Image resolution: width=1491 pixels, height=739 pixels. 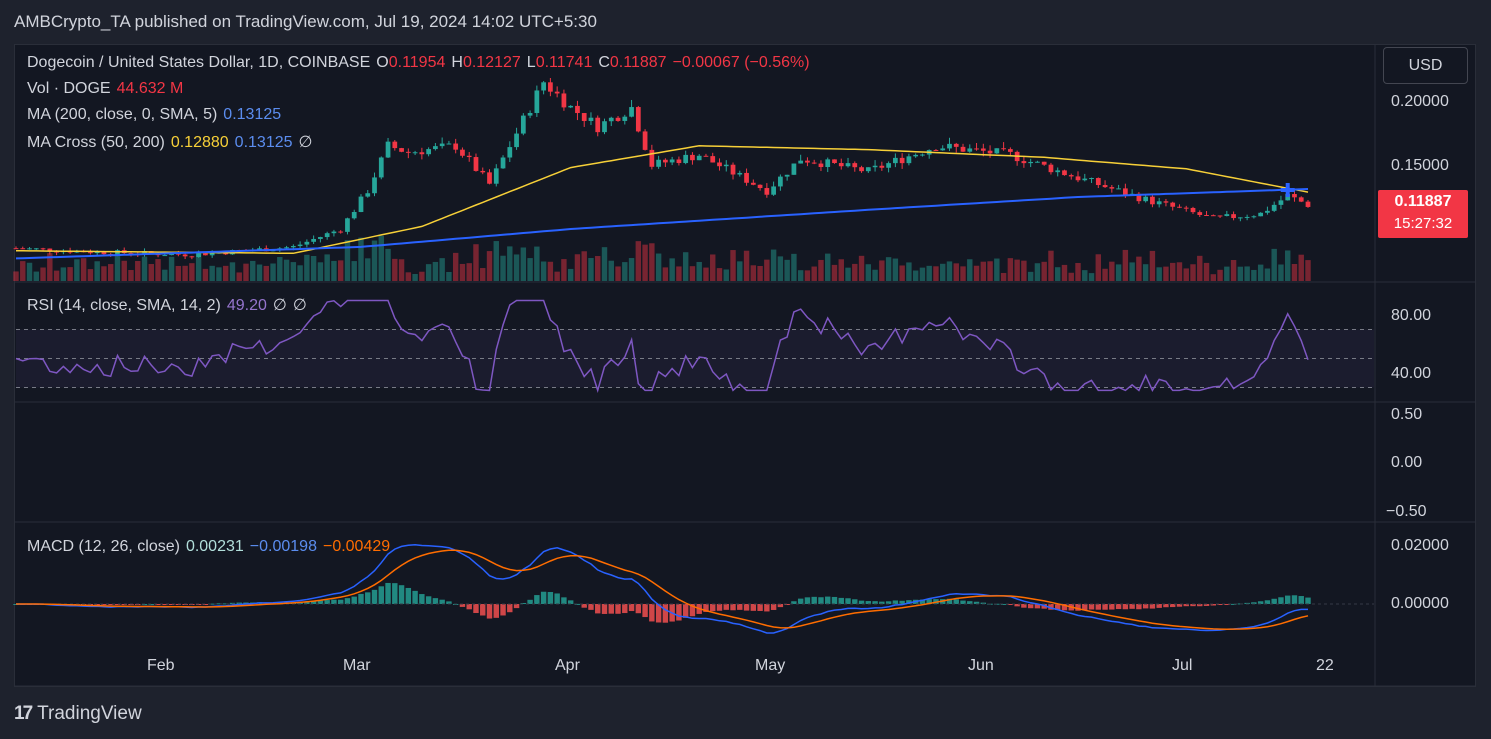 I want to click on time-tick: 22, so click(x=1325, y=665).